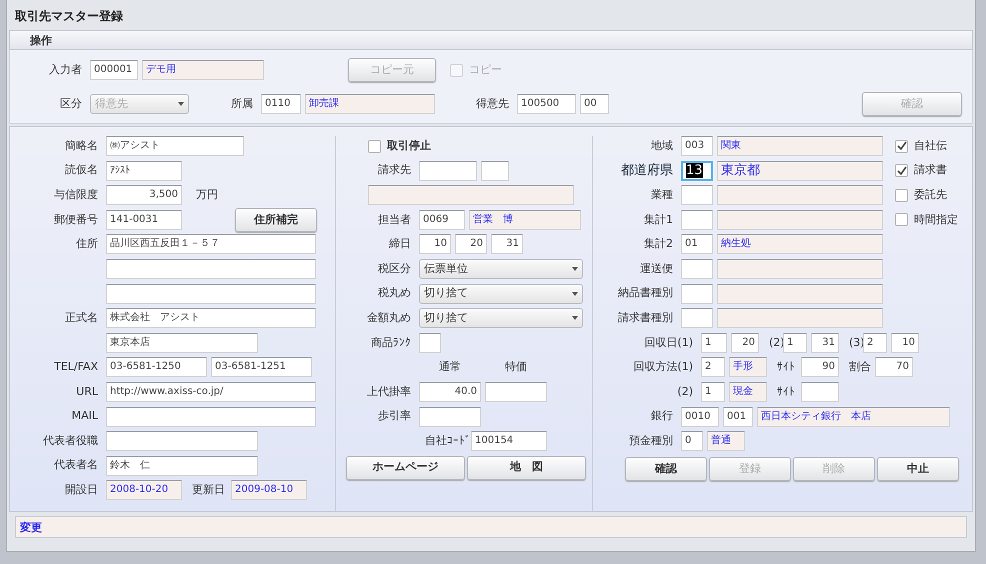  I want to click on input-field: 03-6581-1250, so click(156, 367).